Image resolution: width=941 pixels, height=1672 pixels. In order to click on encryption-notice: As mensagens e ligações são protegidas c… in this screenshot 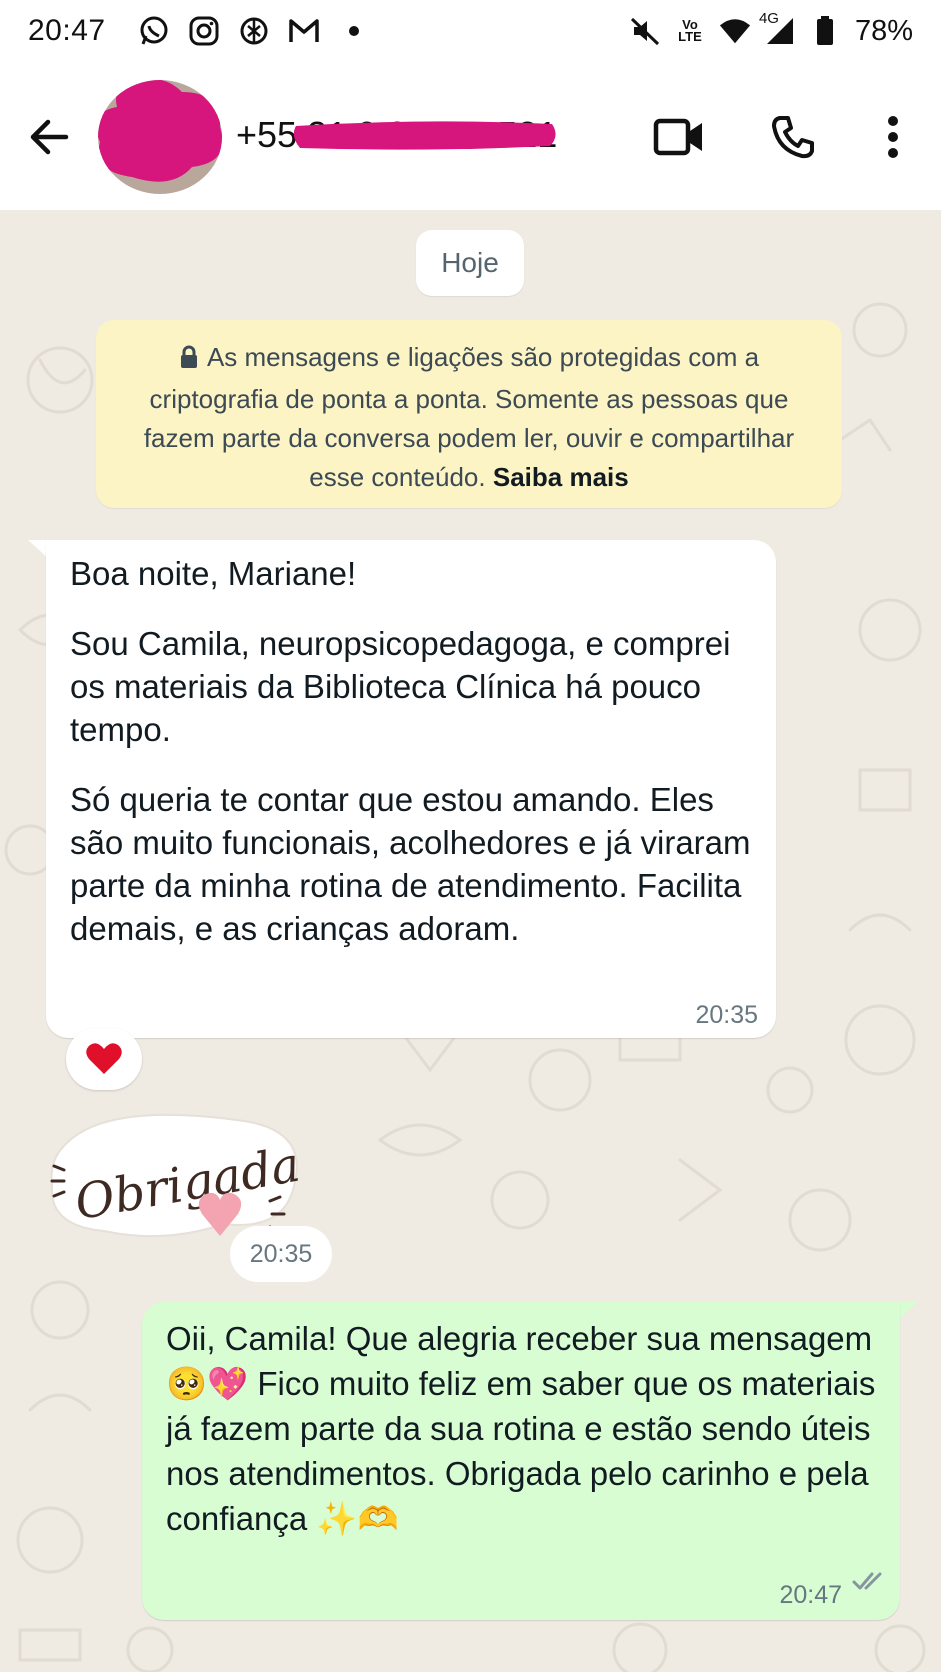, I will do `click(469, 414)`.